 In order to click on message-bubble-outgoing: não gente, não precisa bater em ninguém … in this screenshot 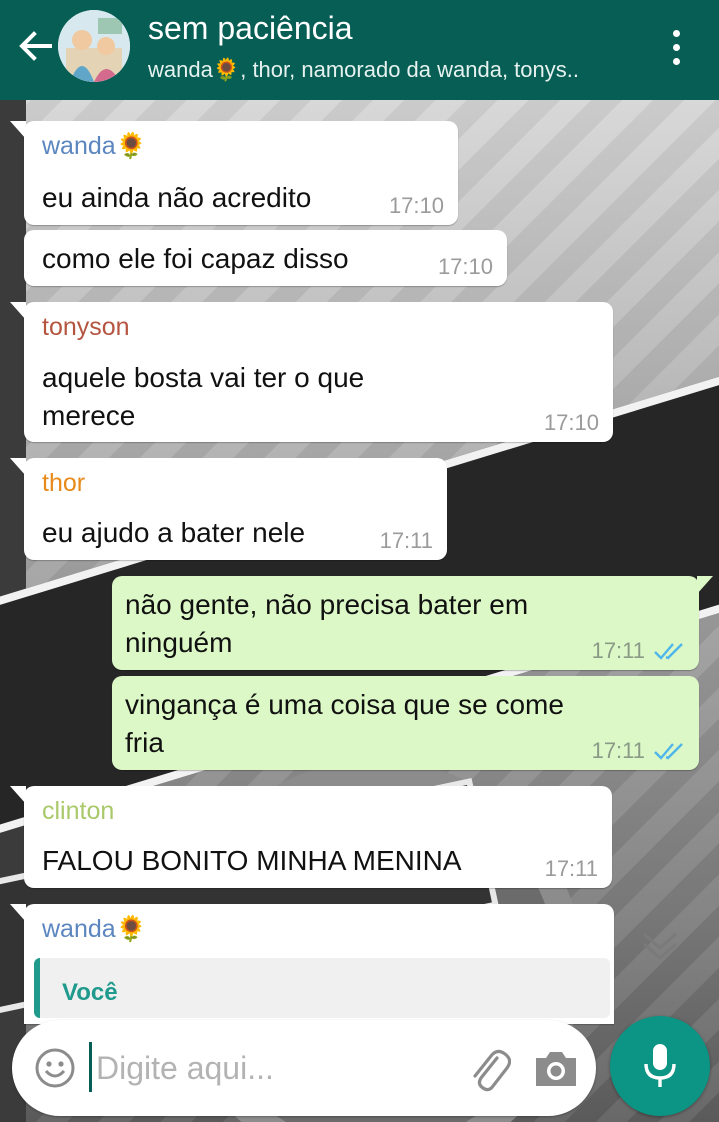, I will do `click(412, 623)`.